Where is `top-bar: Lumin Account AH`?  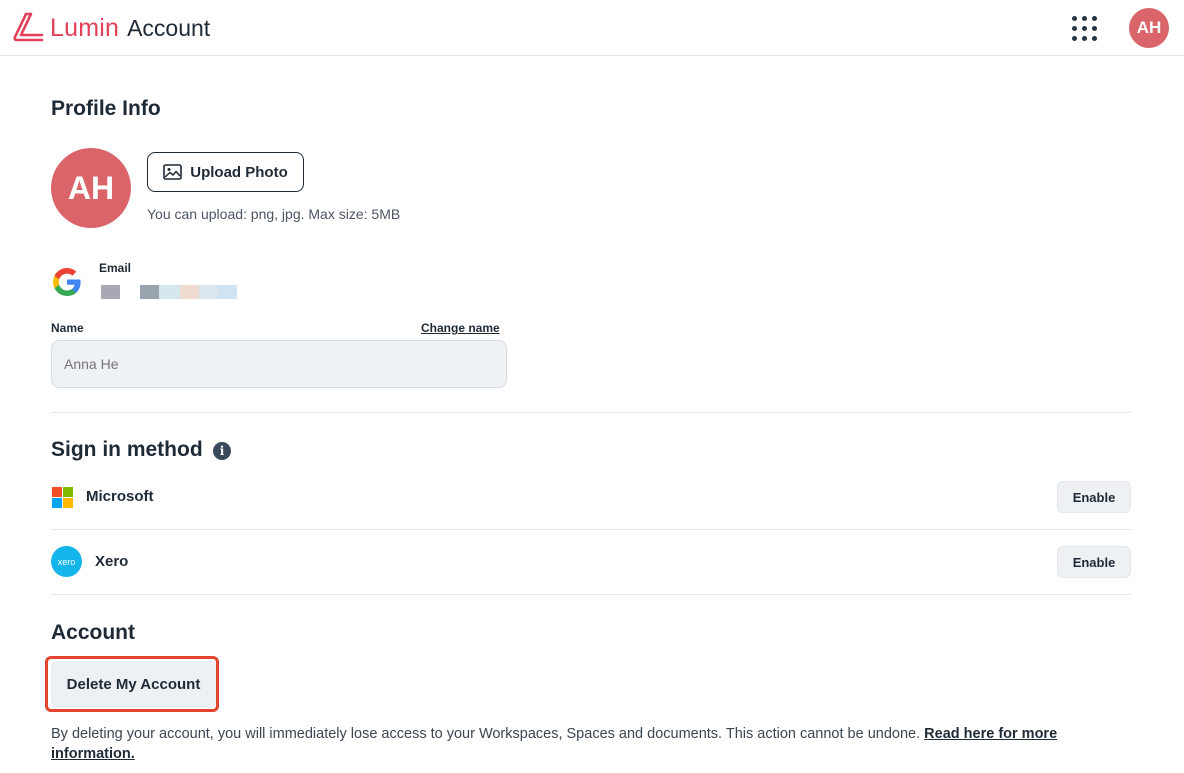 top-bar: Lumin Account AH is located at coordinates (592, 28).